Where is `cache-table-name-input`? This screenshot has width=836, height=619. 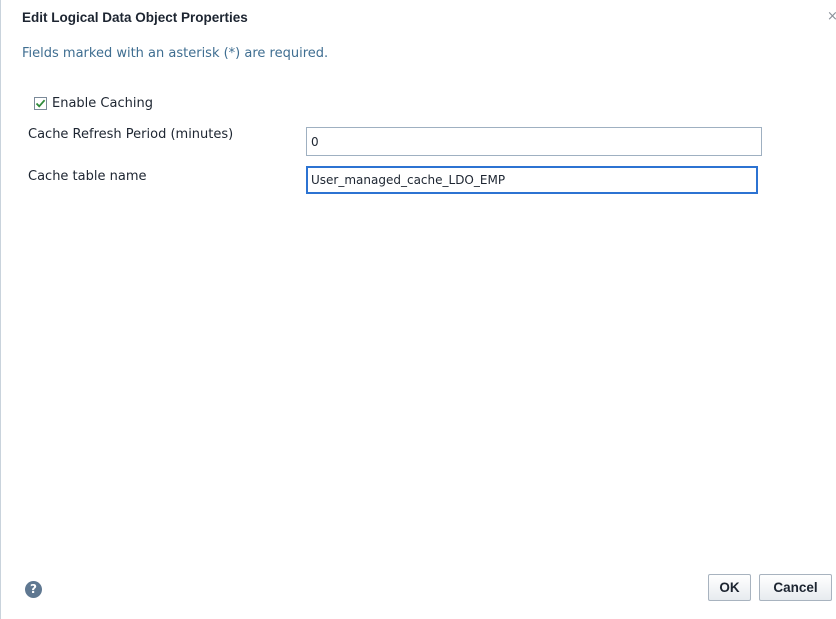
cache-table-name-input is located at coordinates (532, 180).